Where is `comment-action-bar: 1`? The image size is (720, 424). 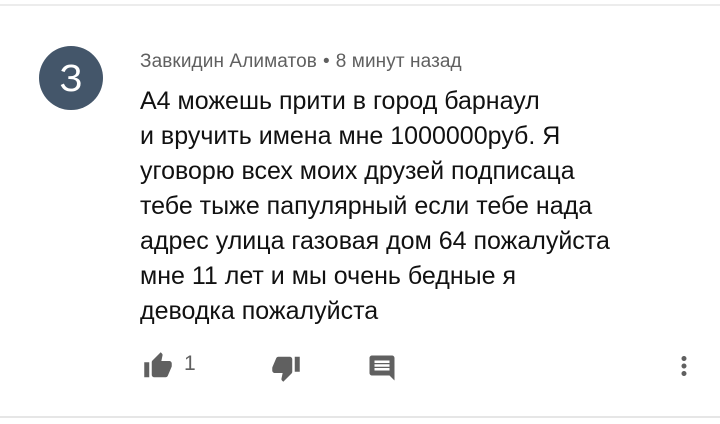
comment-action-bar: 1 is located at coordinates (360, 365).